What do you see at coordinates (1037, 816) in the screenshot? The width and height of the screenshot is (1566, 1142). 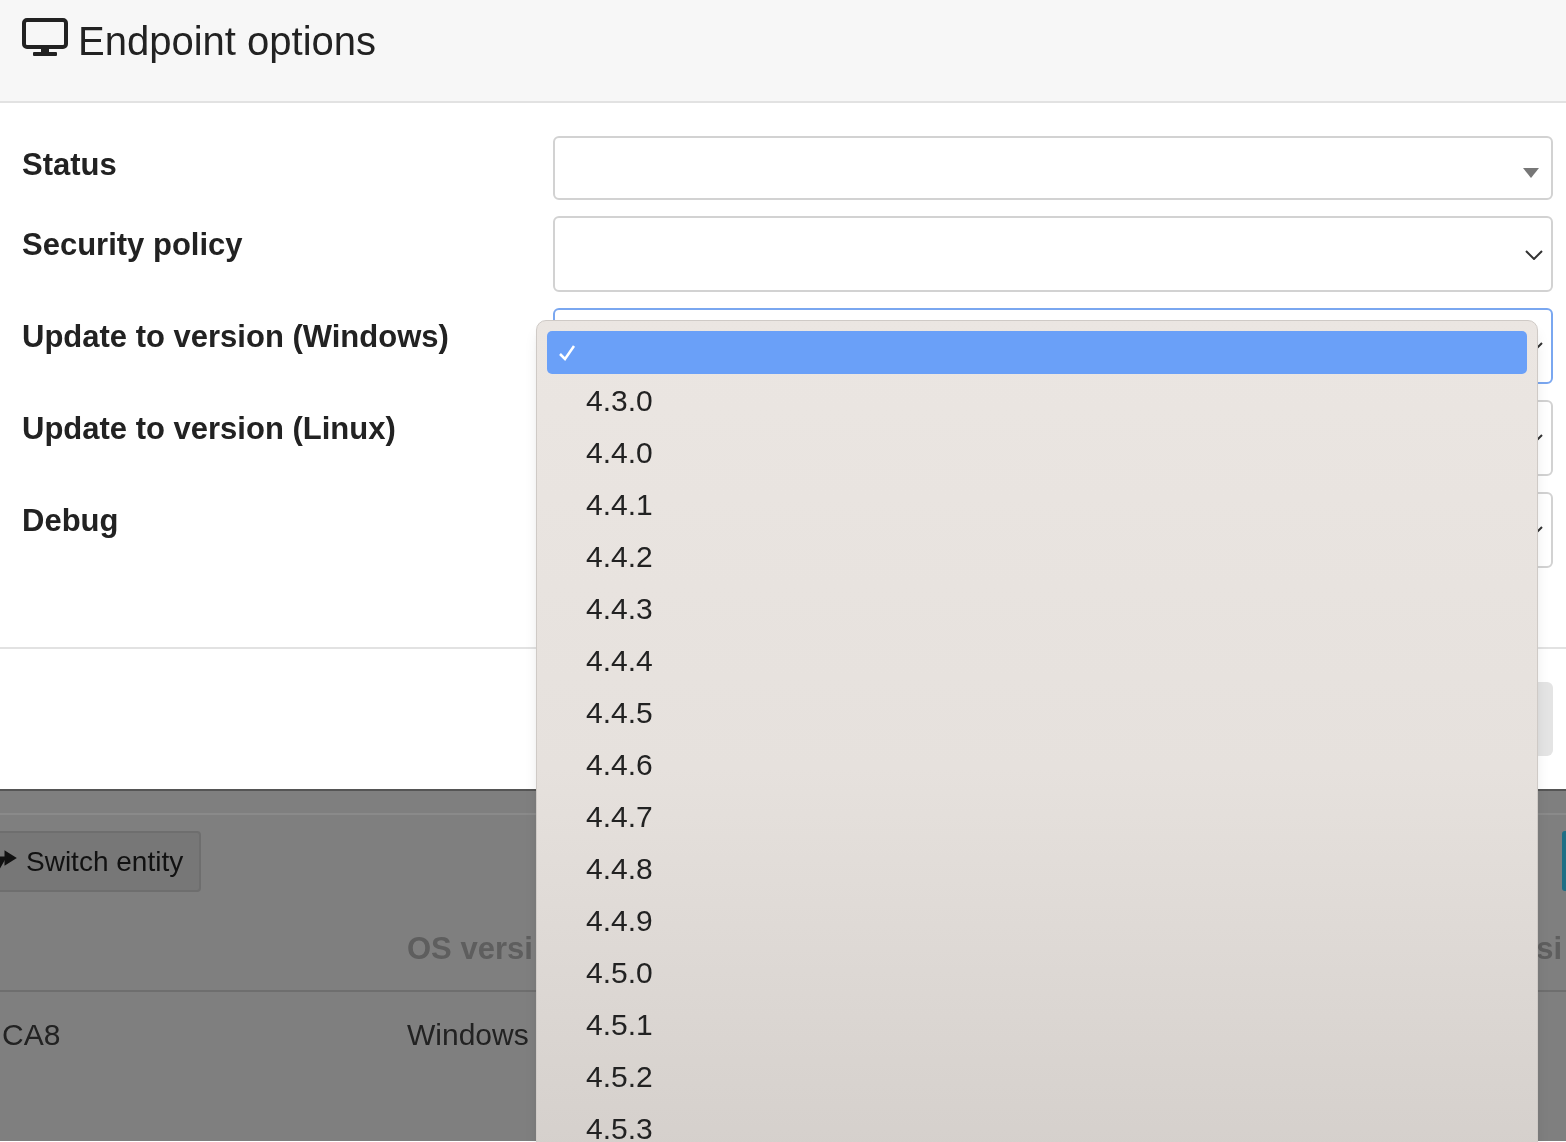 I see `dropdown-option: 4.4.7` at bounding box center [1037, 816].